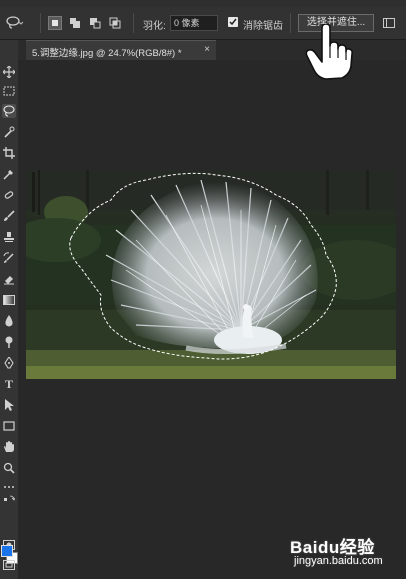 The width and height of the screenshot is (406, 579). Describe the element at coordinates (9, 195) in the screenshot. I see `healing-brush-tool-icon` at that location.